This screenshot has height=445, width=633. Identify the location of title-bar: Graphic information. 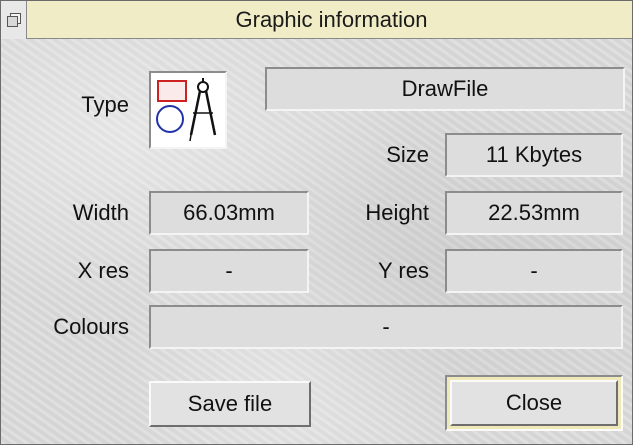
(316, 20).